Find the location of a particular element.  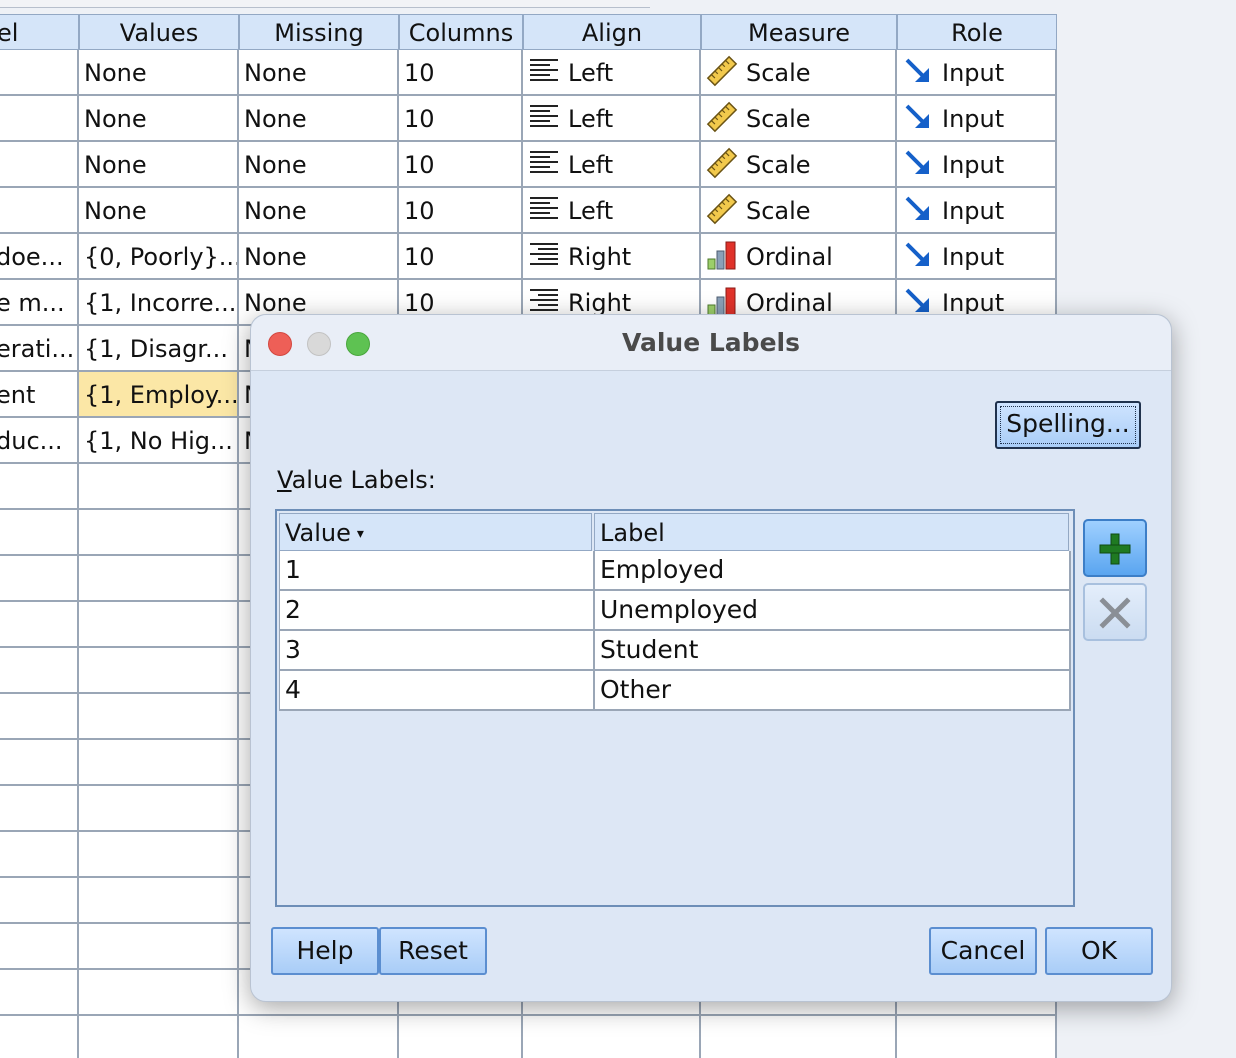

help-button: Help is located at coordinates (325, 951).